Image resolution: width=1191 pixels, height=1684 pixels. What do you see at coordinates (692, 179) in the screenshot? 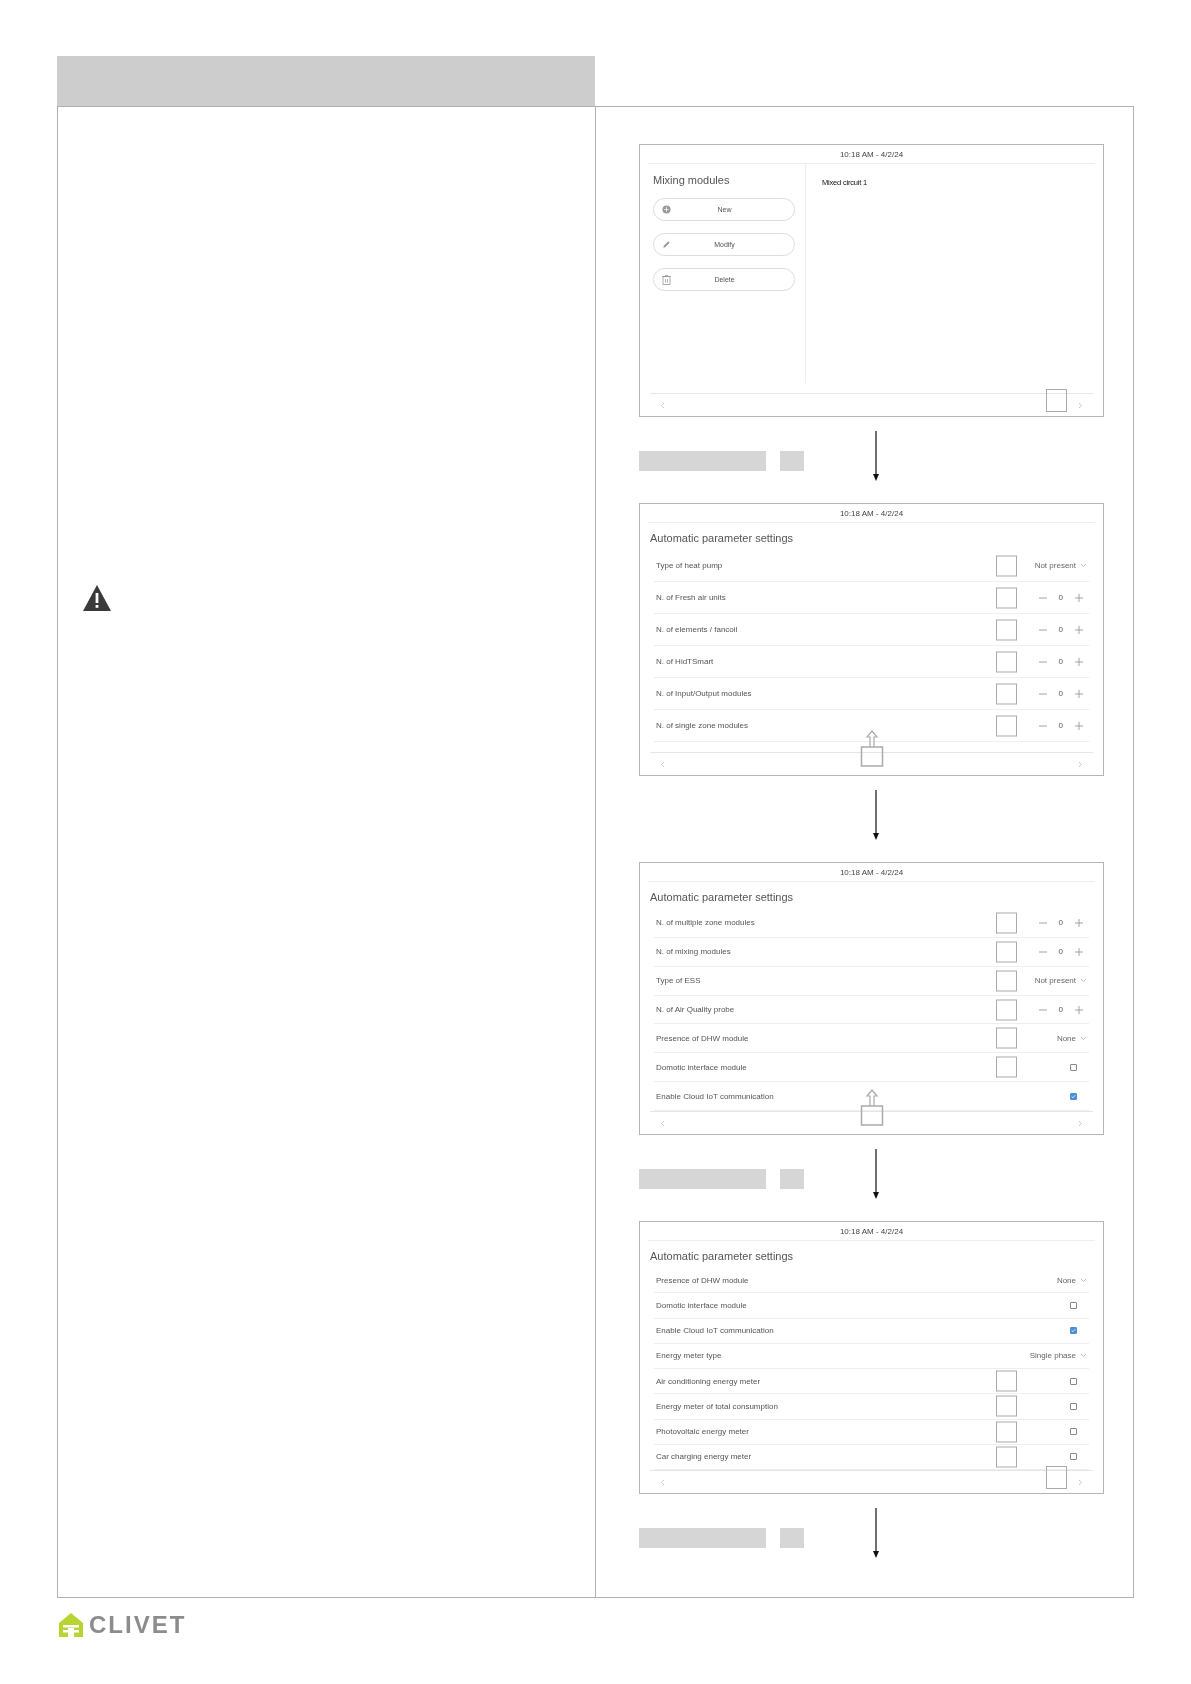
I see `screen-title: Mixing modules` at bounding box center [692, 179].